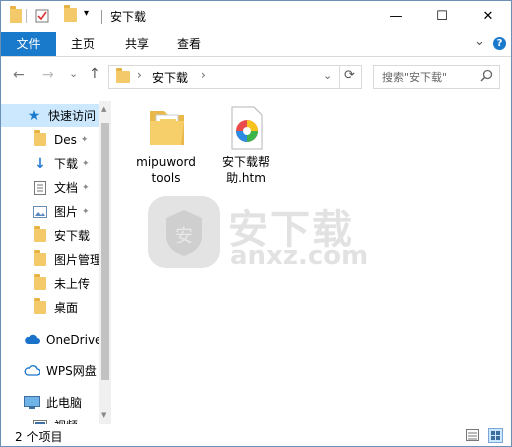 This screenshot has width=512, height=447. Describe the element at coordinates (472, 436) in the screenshot. I see `details-view-button` at that location.